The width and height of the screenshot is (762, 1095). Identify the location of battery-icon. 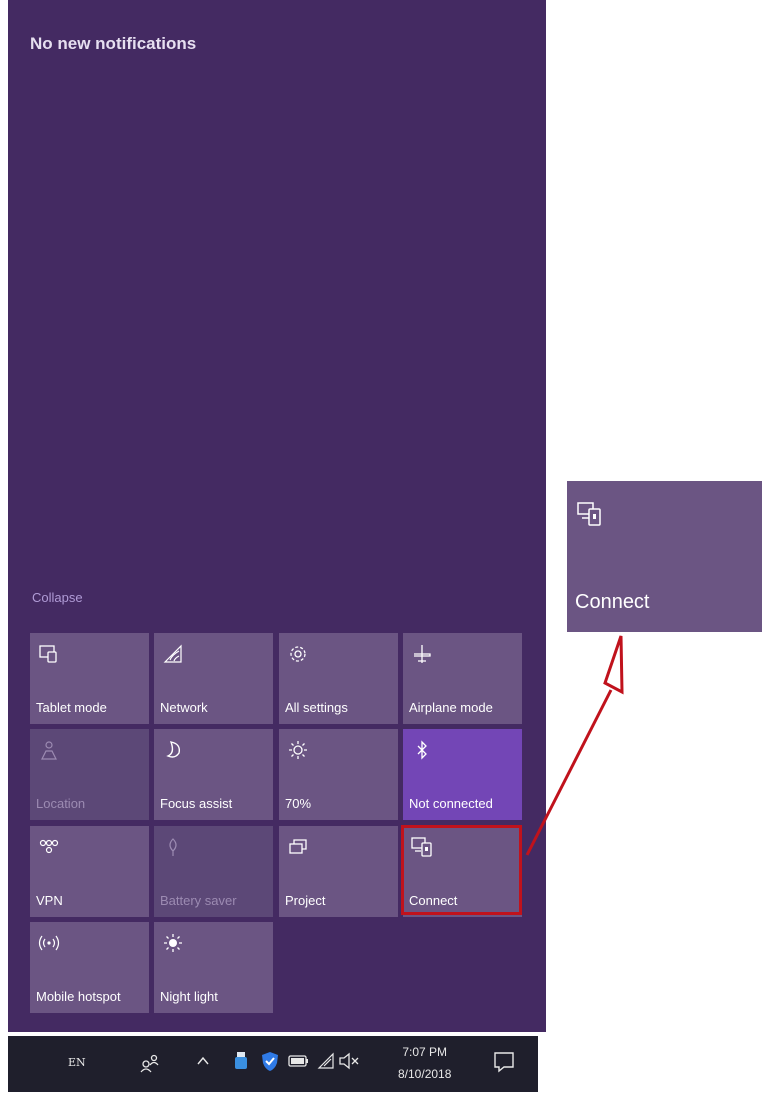
(299, 1061).